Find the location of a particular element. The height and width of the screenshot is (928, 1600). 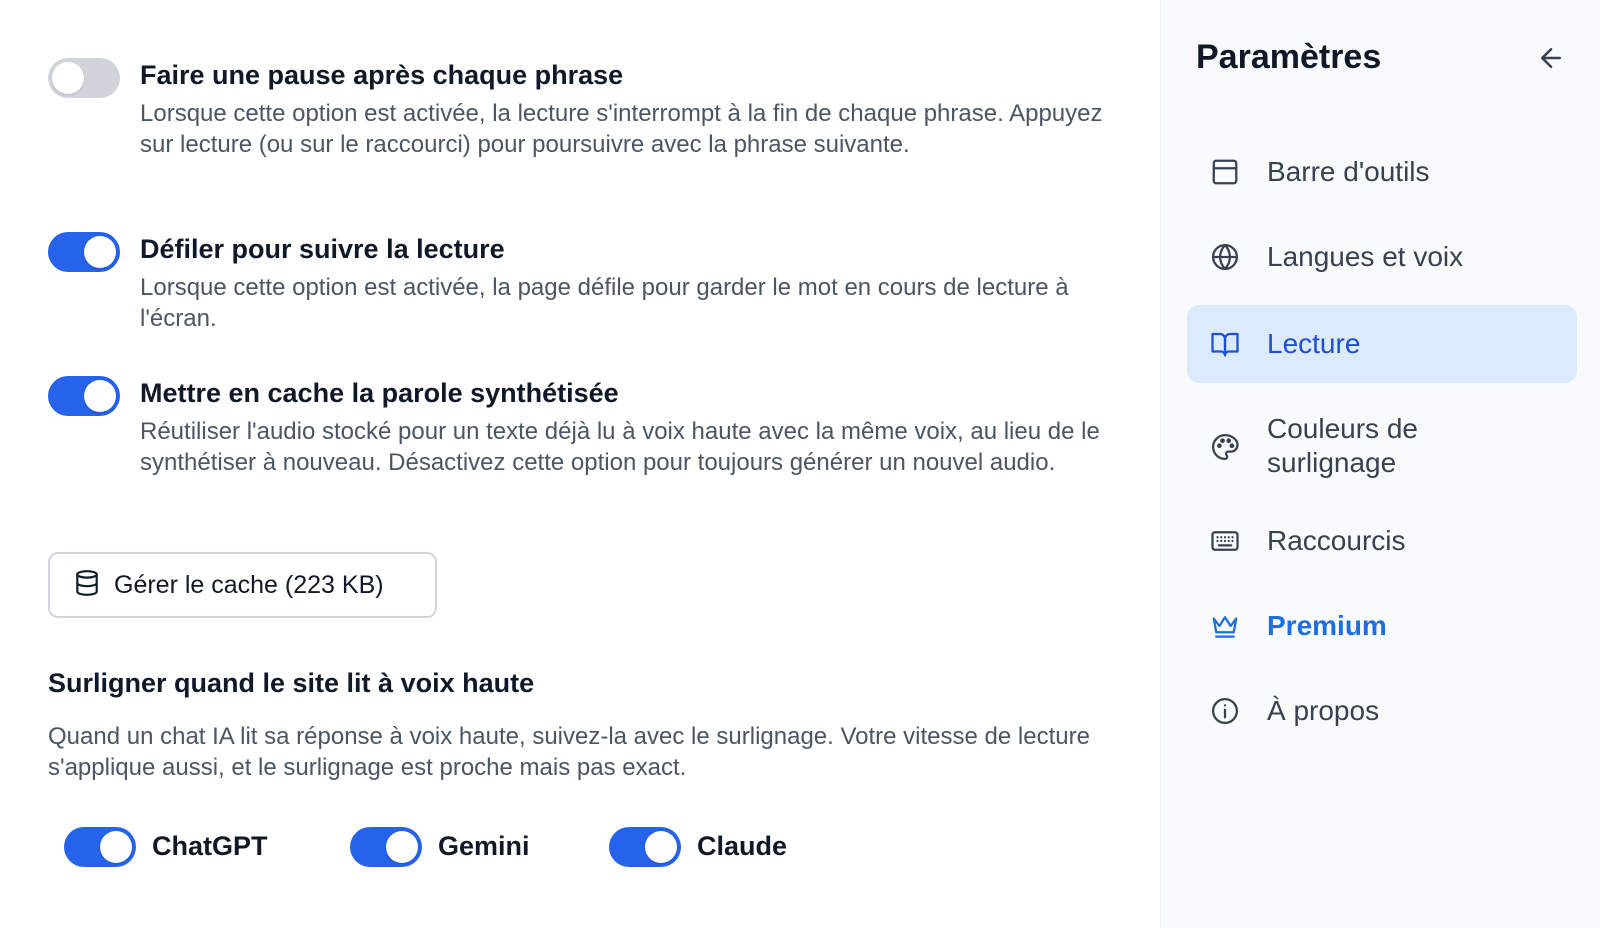

back-button is located at coordinates (1551, 60).